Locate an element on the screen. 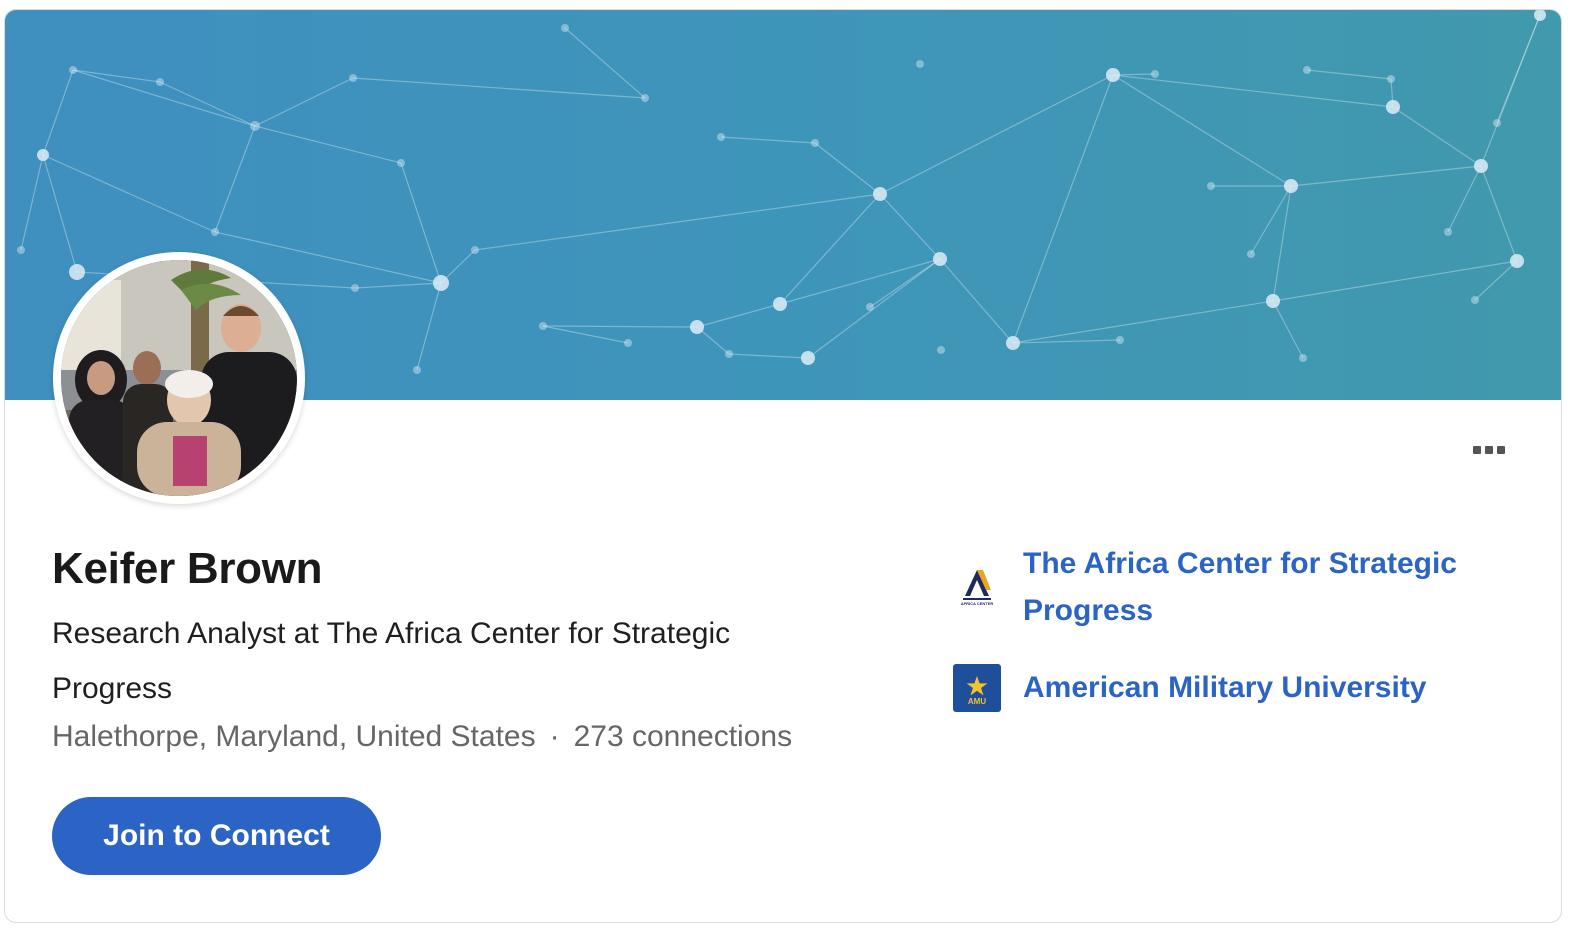 Image resolution: width=1592 pixels, height=946 pixels. org-name: The Africa Center for Strategic Progress is located at coordinates (1240, 587).